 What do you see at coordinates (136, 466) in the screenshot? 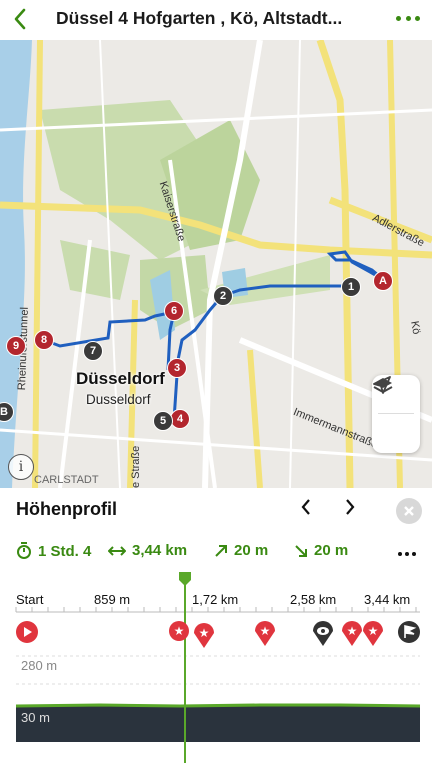
I see `street-label-strasse: e Straße` at bounding box center [136, 466].